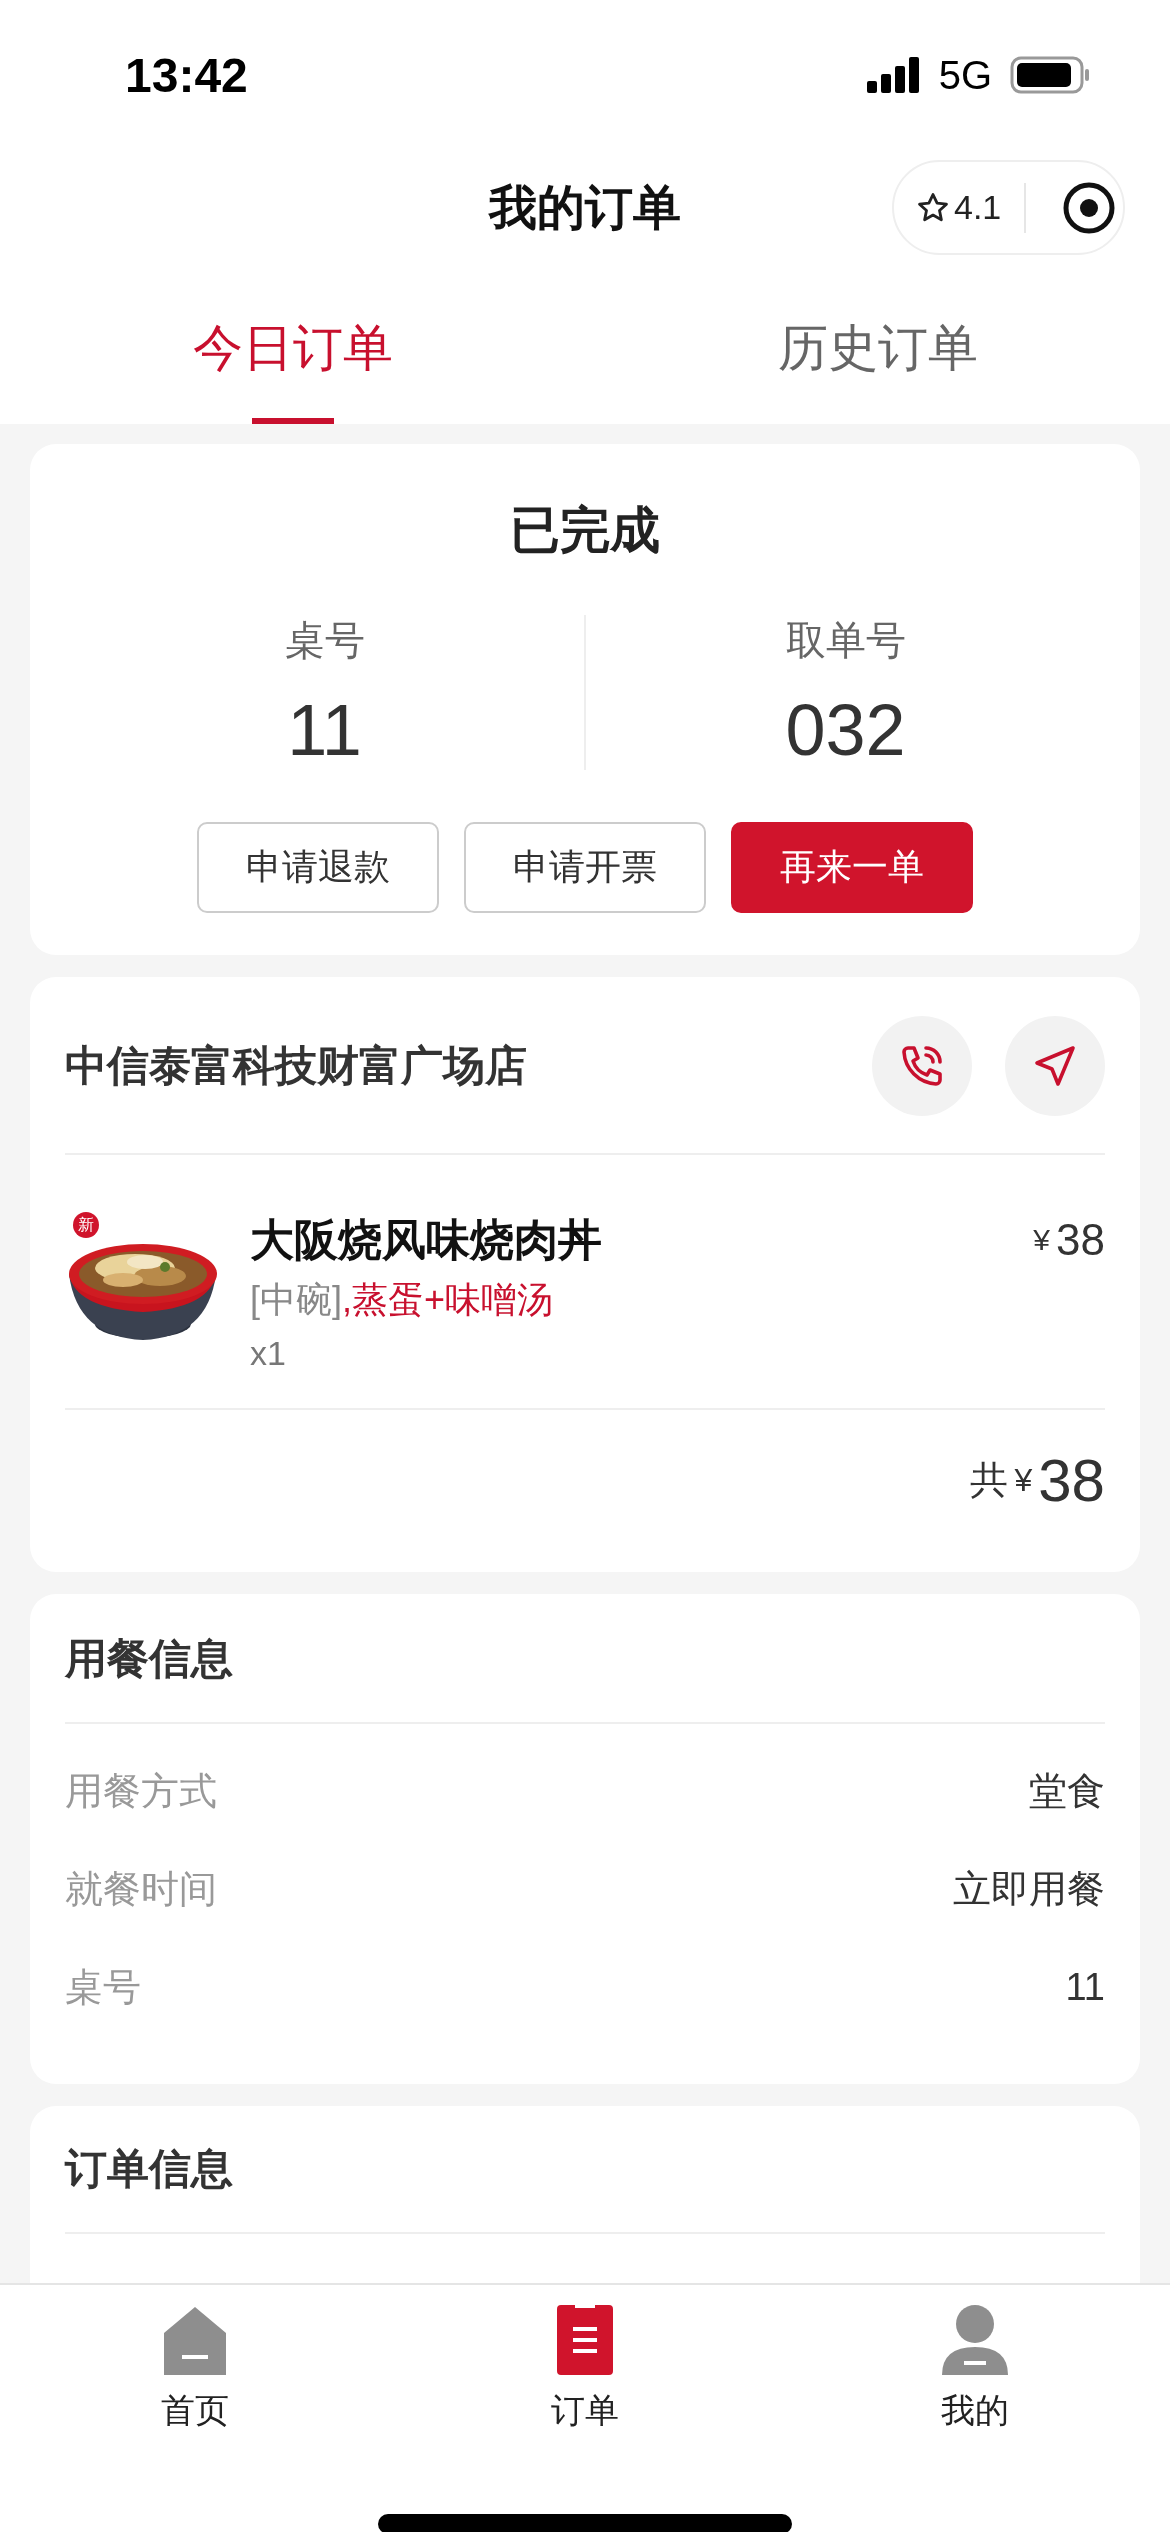  I want to click on tab-bar-item: 首页, so click(195, 2359).